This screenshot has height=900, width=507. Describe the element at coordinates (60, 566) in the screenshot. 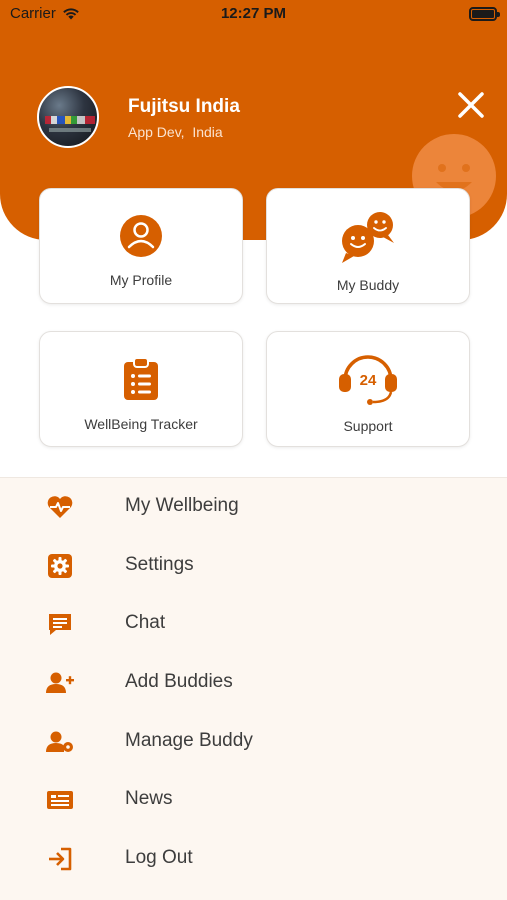

I see `gear-icon` at that location.